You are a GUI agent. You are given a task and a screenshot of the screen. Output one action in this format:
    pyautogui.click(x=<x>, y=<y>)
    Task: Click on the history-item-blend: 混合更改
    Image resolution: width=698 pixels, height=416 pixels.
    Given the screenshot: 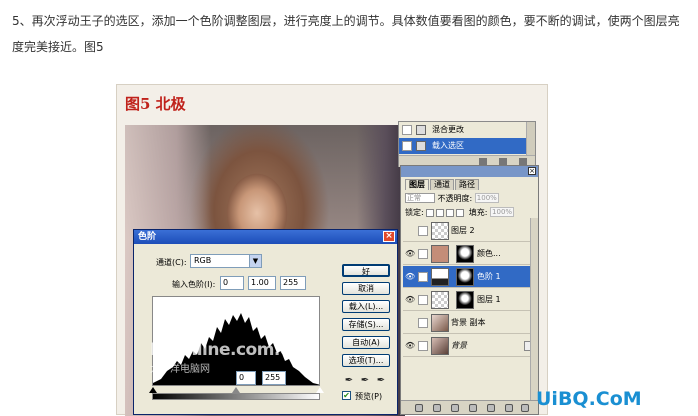 What is the action you would take?
    pyautogui.click(x=462, y=130)
    